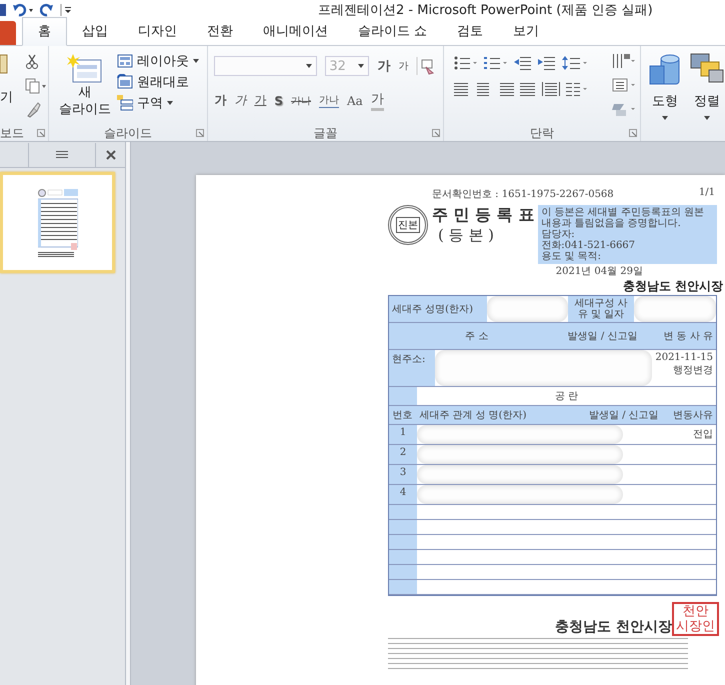 The image size is (725, 685). I want to click on certificate-statement: 이 등본은 세대별 주민등록표의 원본 내용과 틀림없음을 증명합니다., so click(623, 218).